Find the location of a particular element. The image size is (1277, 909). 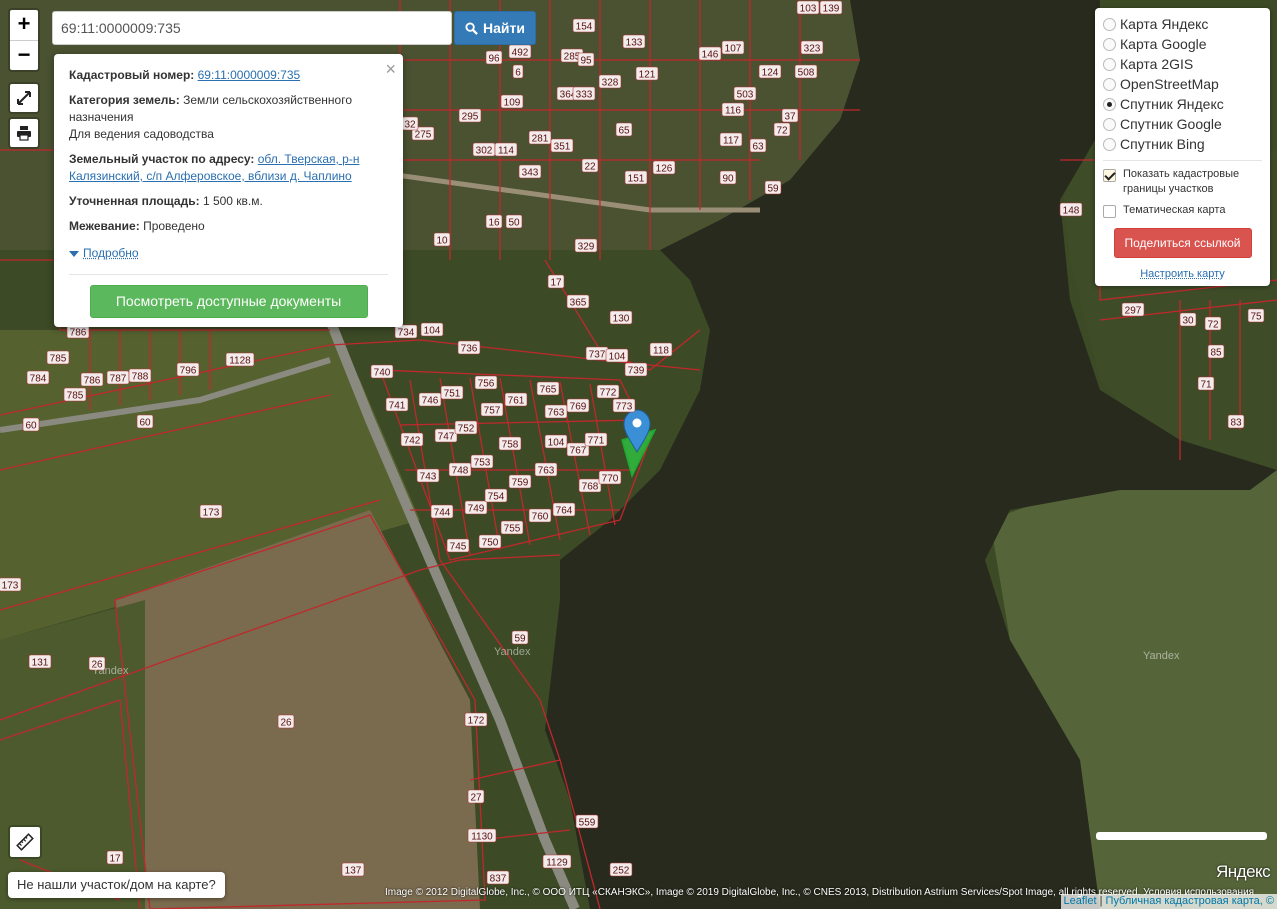

parcel-number: 130 is located at coordinates (621, 319).